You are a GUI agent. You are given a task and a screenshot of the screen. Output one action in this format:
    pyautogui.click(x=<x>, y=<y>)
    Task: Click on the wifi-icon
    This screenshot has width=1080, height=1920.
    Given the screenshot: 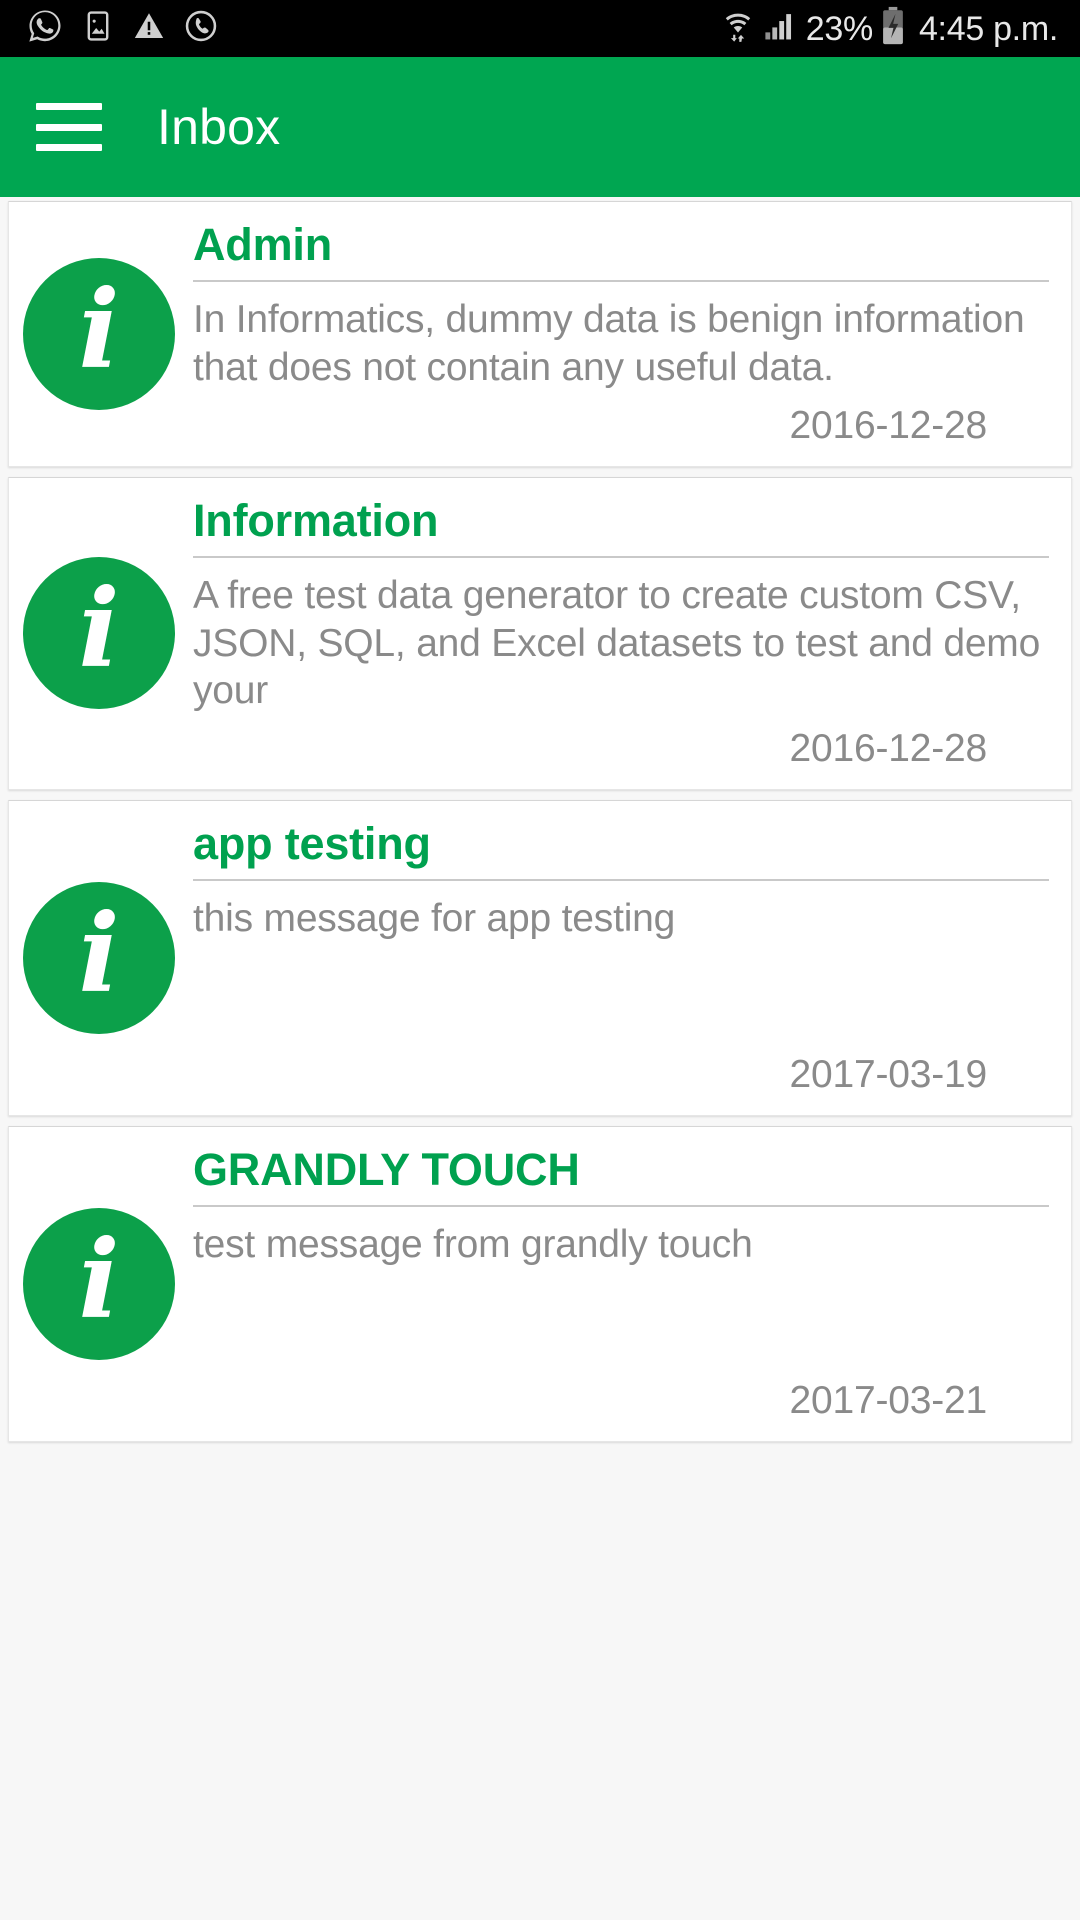 What is the action you would take?
    pyautogui.click(x=738, y=28)
    